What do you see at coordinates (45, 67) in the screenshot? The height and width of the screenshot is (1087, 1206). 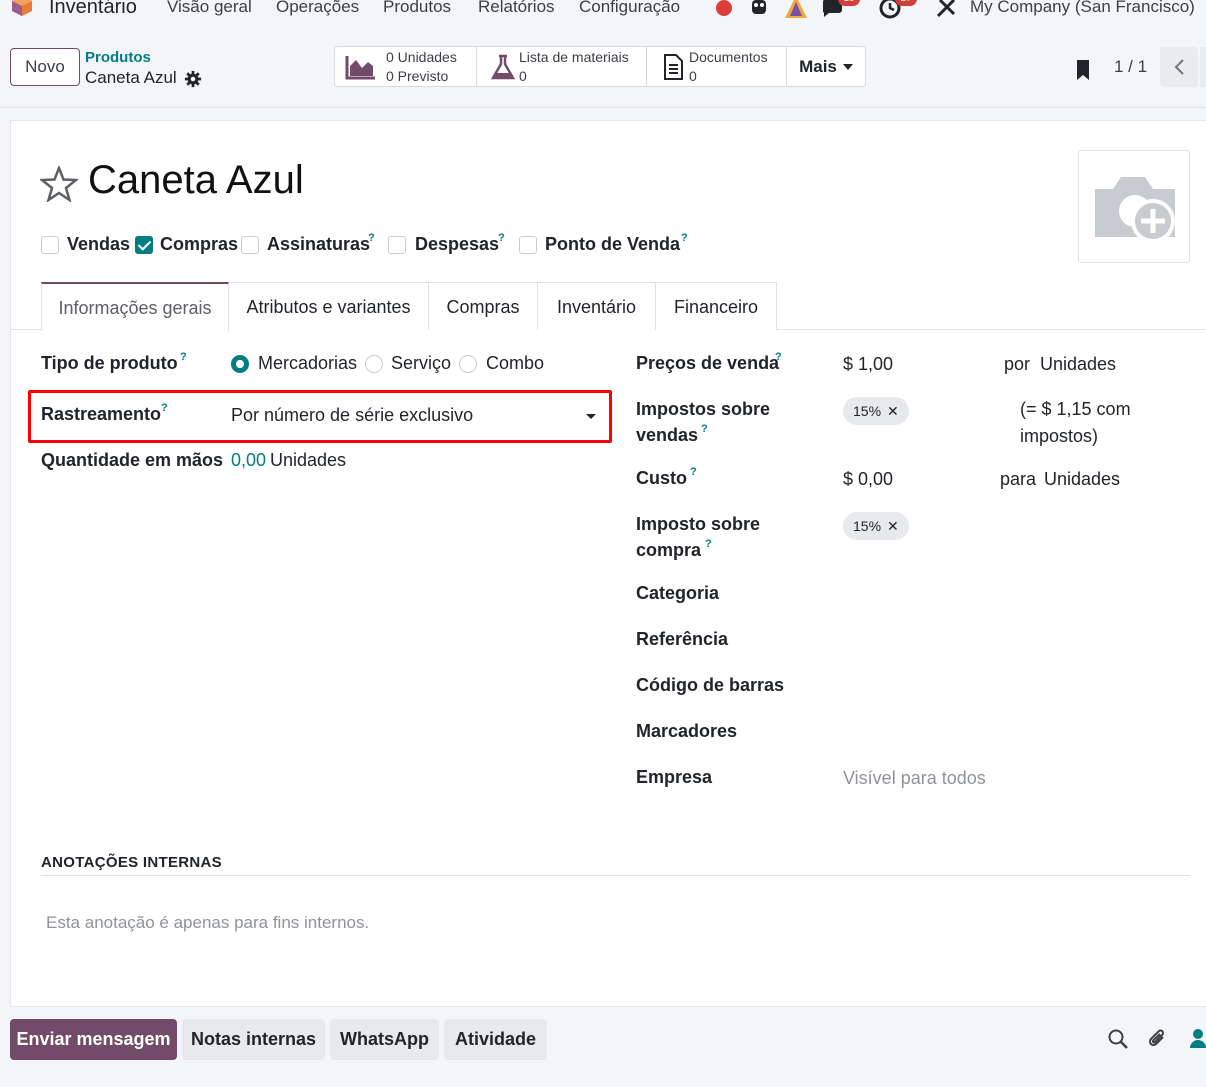 I see `new-button: Novo` at bounding box center [45, 67].